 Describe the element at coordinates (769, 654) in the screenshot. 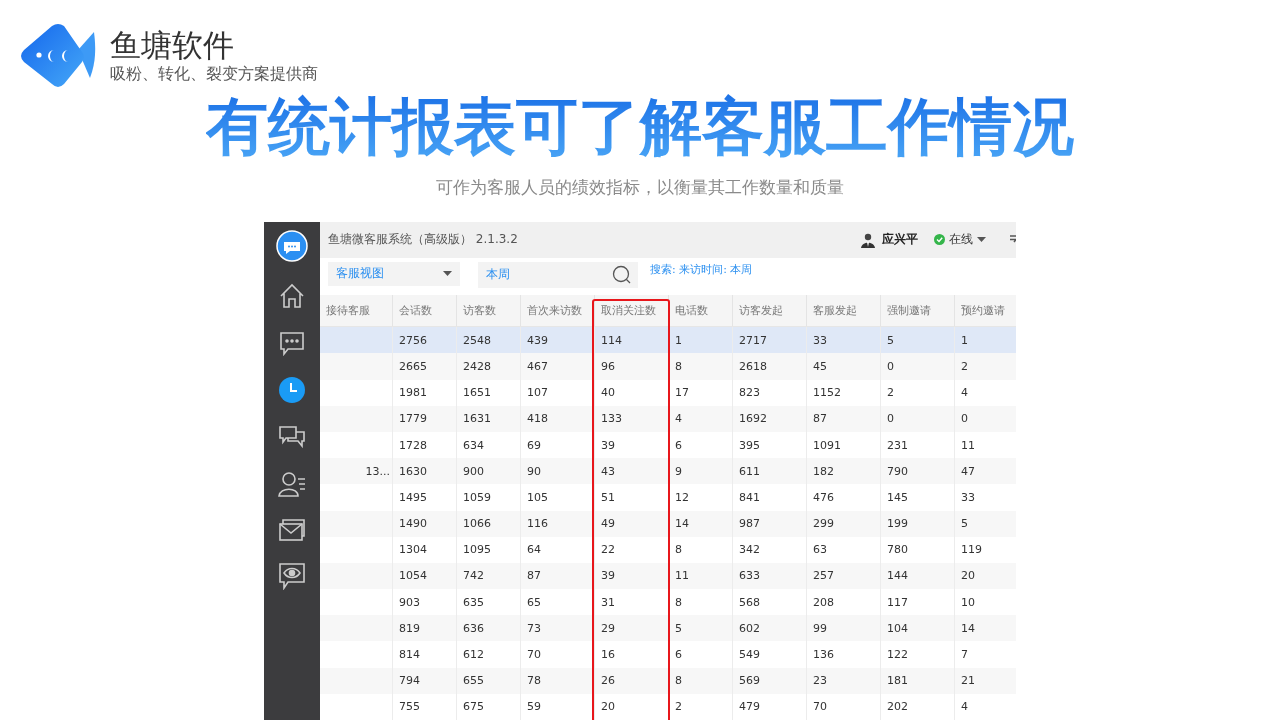

I see `table-cell: 549` at that location.